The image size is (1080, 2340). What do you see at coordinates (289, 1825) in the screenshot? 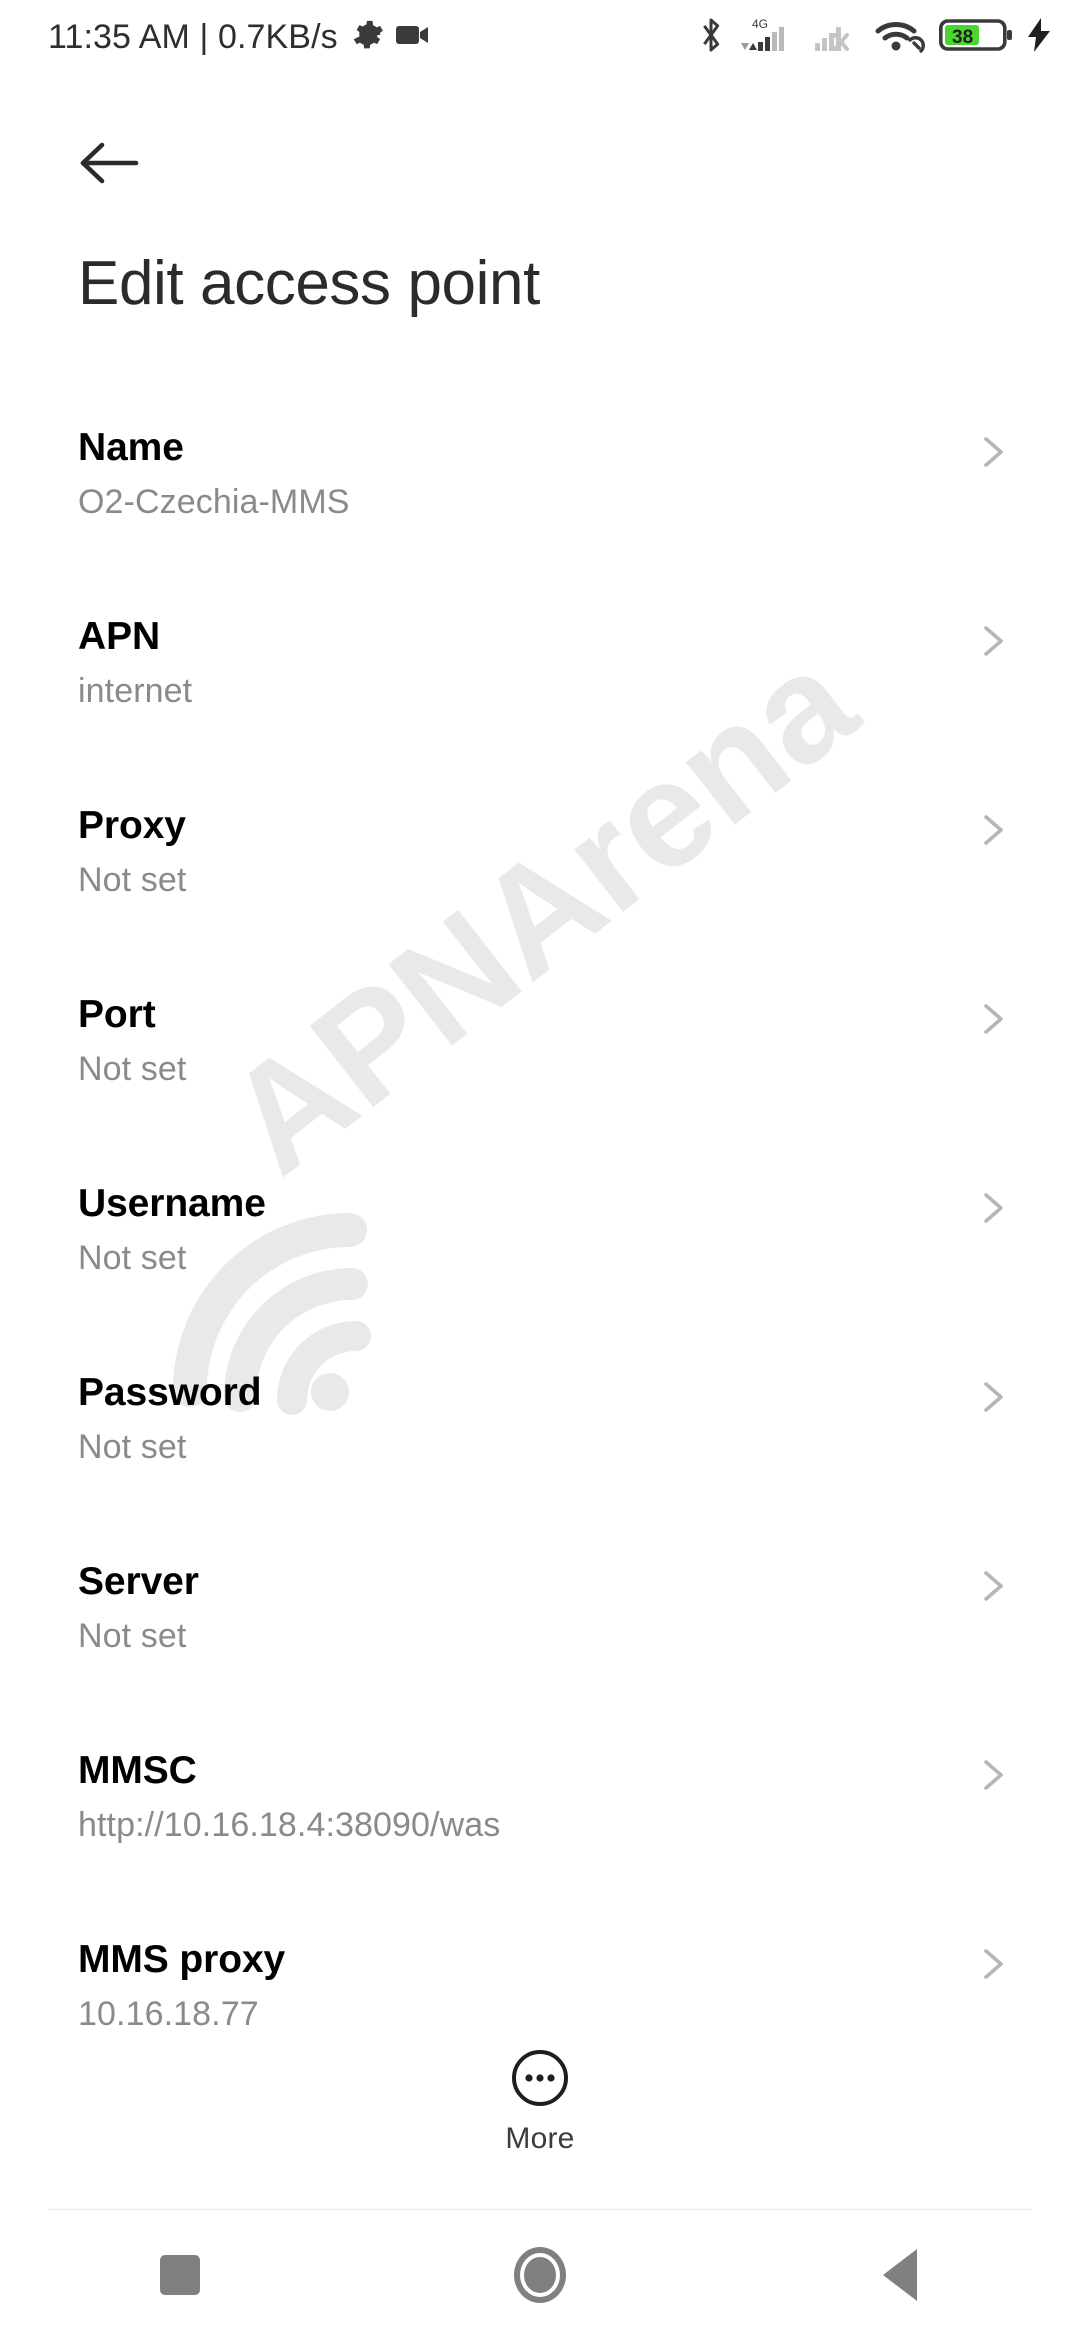
I see `row-value: http://10.16.18.4:38090/was` at bounding box center [289, 1825].